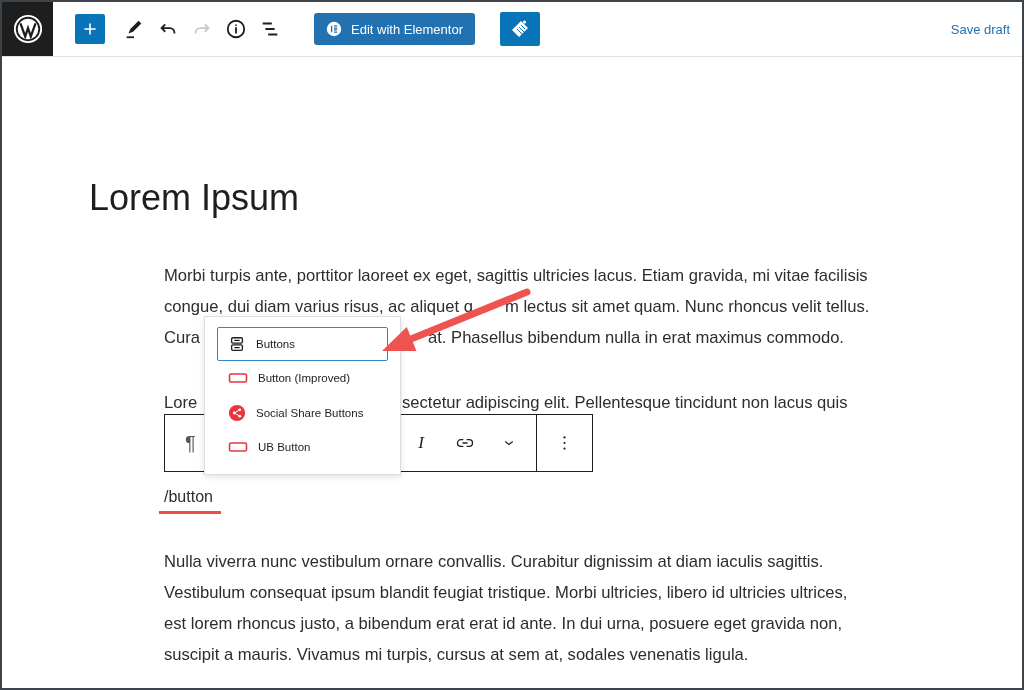 The image size is (1024, 690). What do you see at coordinates (302, 446) in the screenshot?
I see `block-suggestion-item: UB Button` at bounding box center [302, 446].